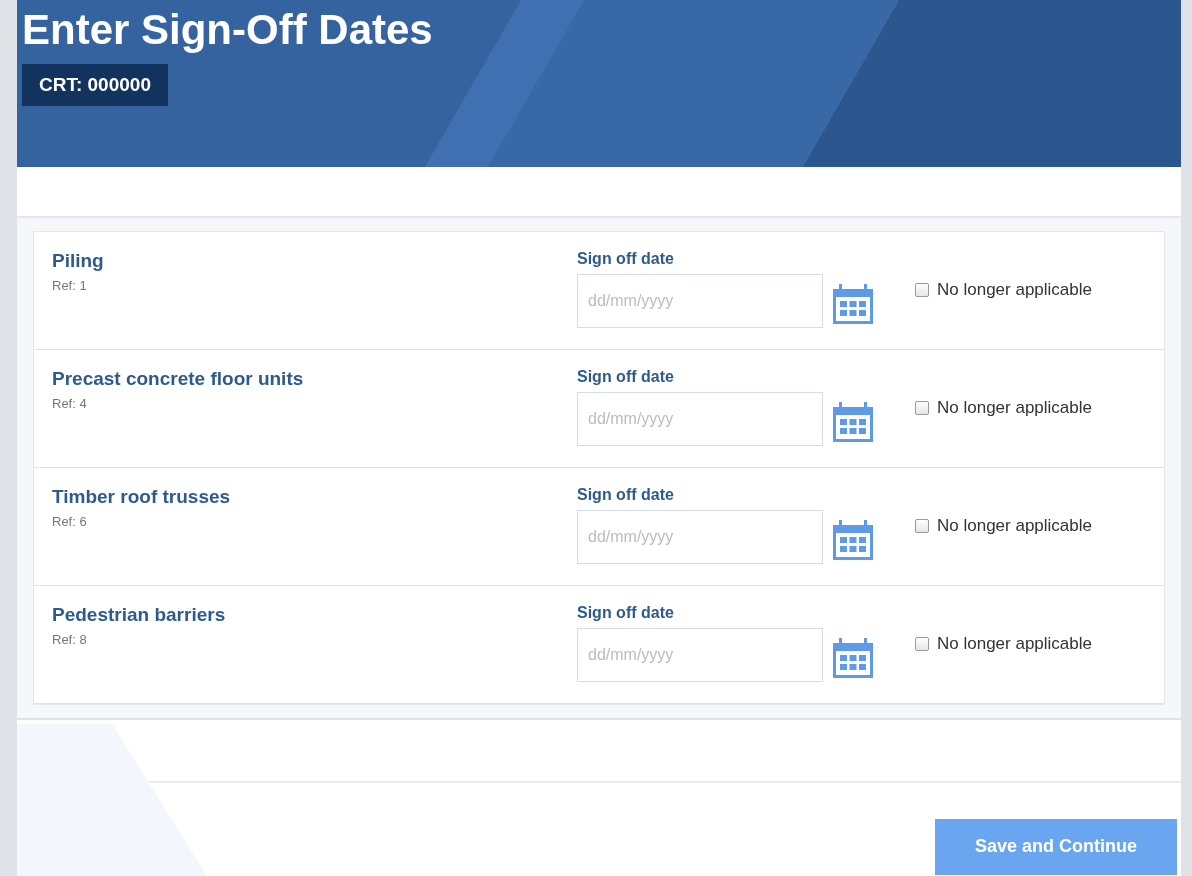  I want to click on item-name: Piling, so click(78, 261).